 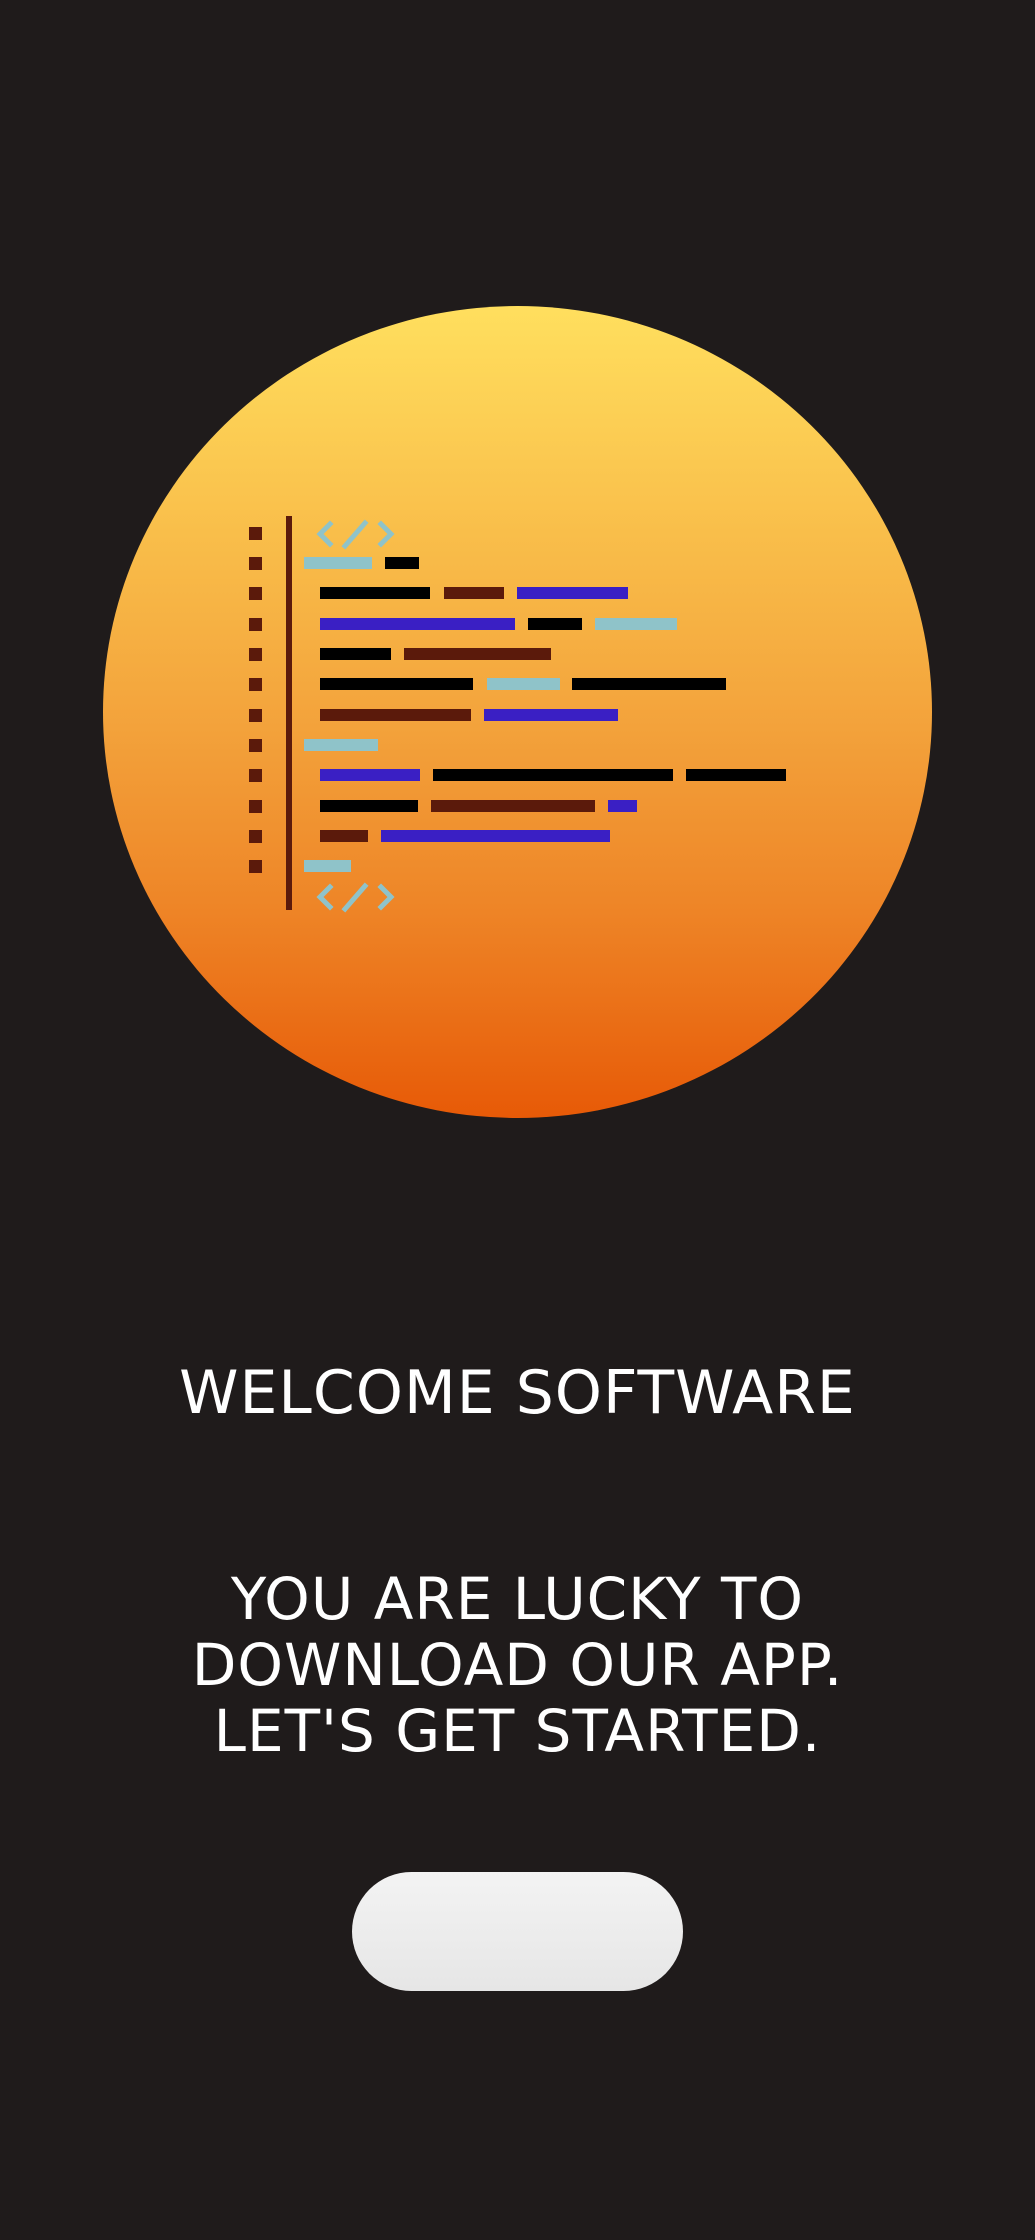 I want to click on tagline-line-3: LET'S GET STARTED., so click(x=517, y=1731).